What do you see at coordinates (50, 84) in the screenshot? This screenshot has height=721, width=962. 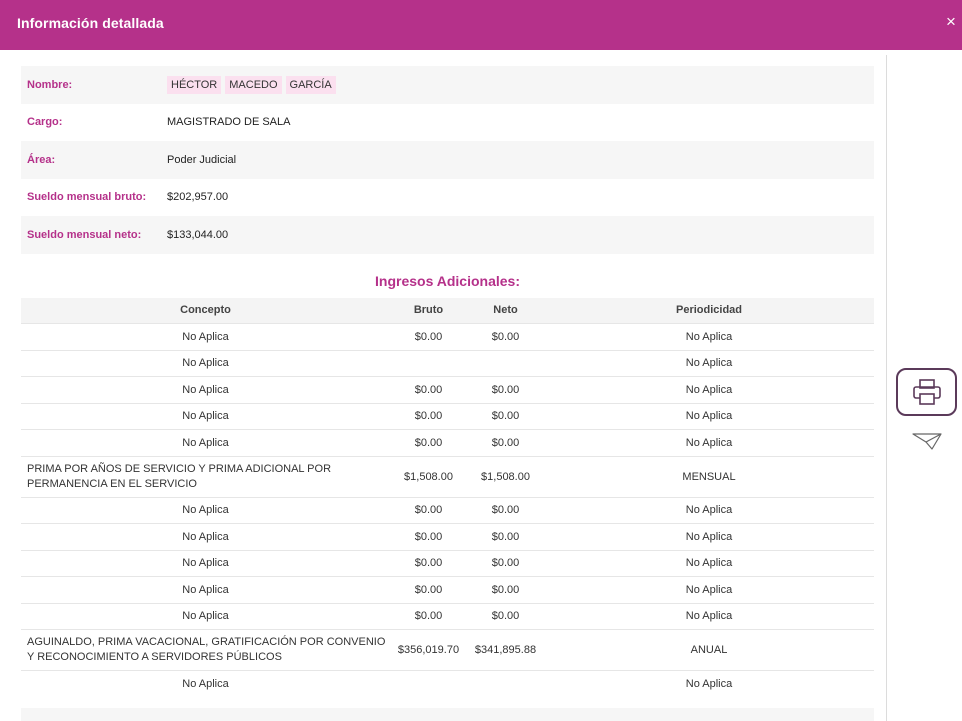 I see `nombre-label: Nombre:` at bounding box center [50, 84].